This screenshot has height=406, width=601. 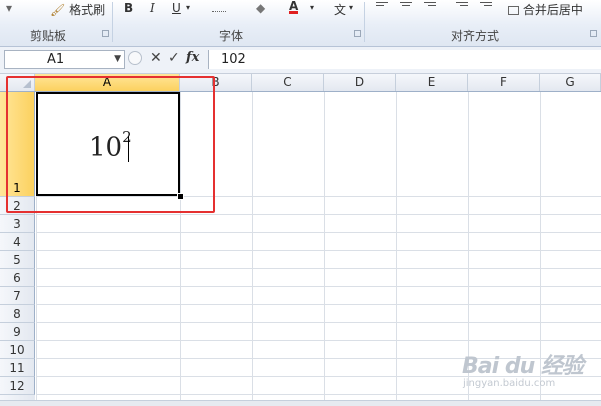 I want to click on column-header-f: F, so click(x=504, y=82).